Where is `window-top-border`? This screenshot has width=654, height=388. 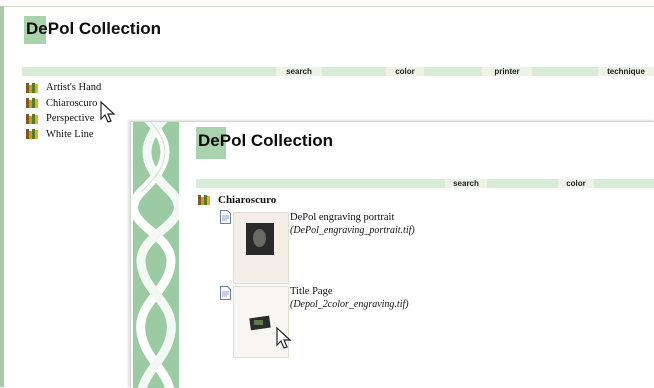 window-top-border is located at coordinates (329, 6).